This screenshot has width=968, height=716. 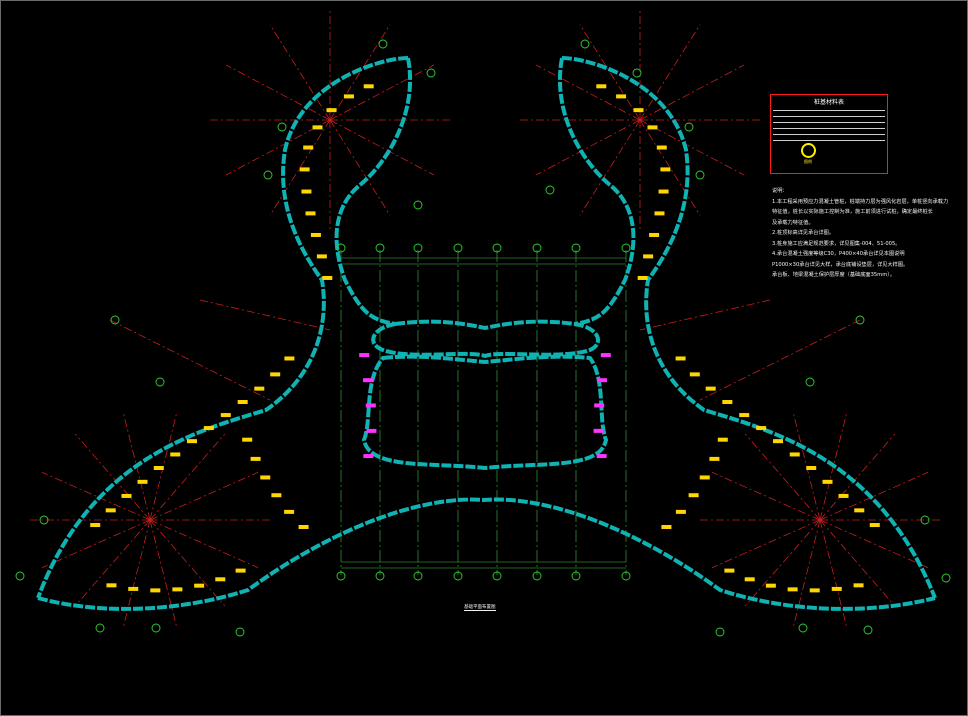 What do you see at coordinates (485, 339) in the screenshot?
I see `upper-bridge-wall` at bounding box center [485, 339].